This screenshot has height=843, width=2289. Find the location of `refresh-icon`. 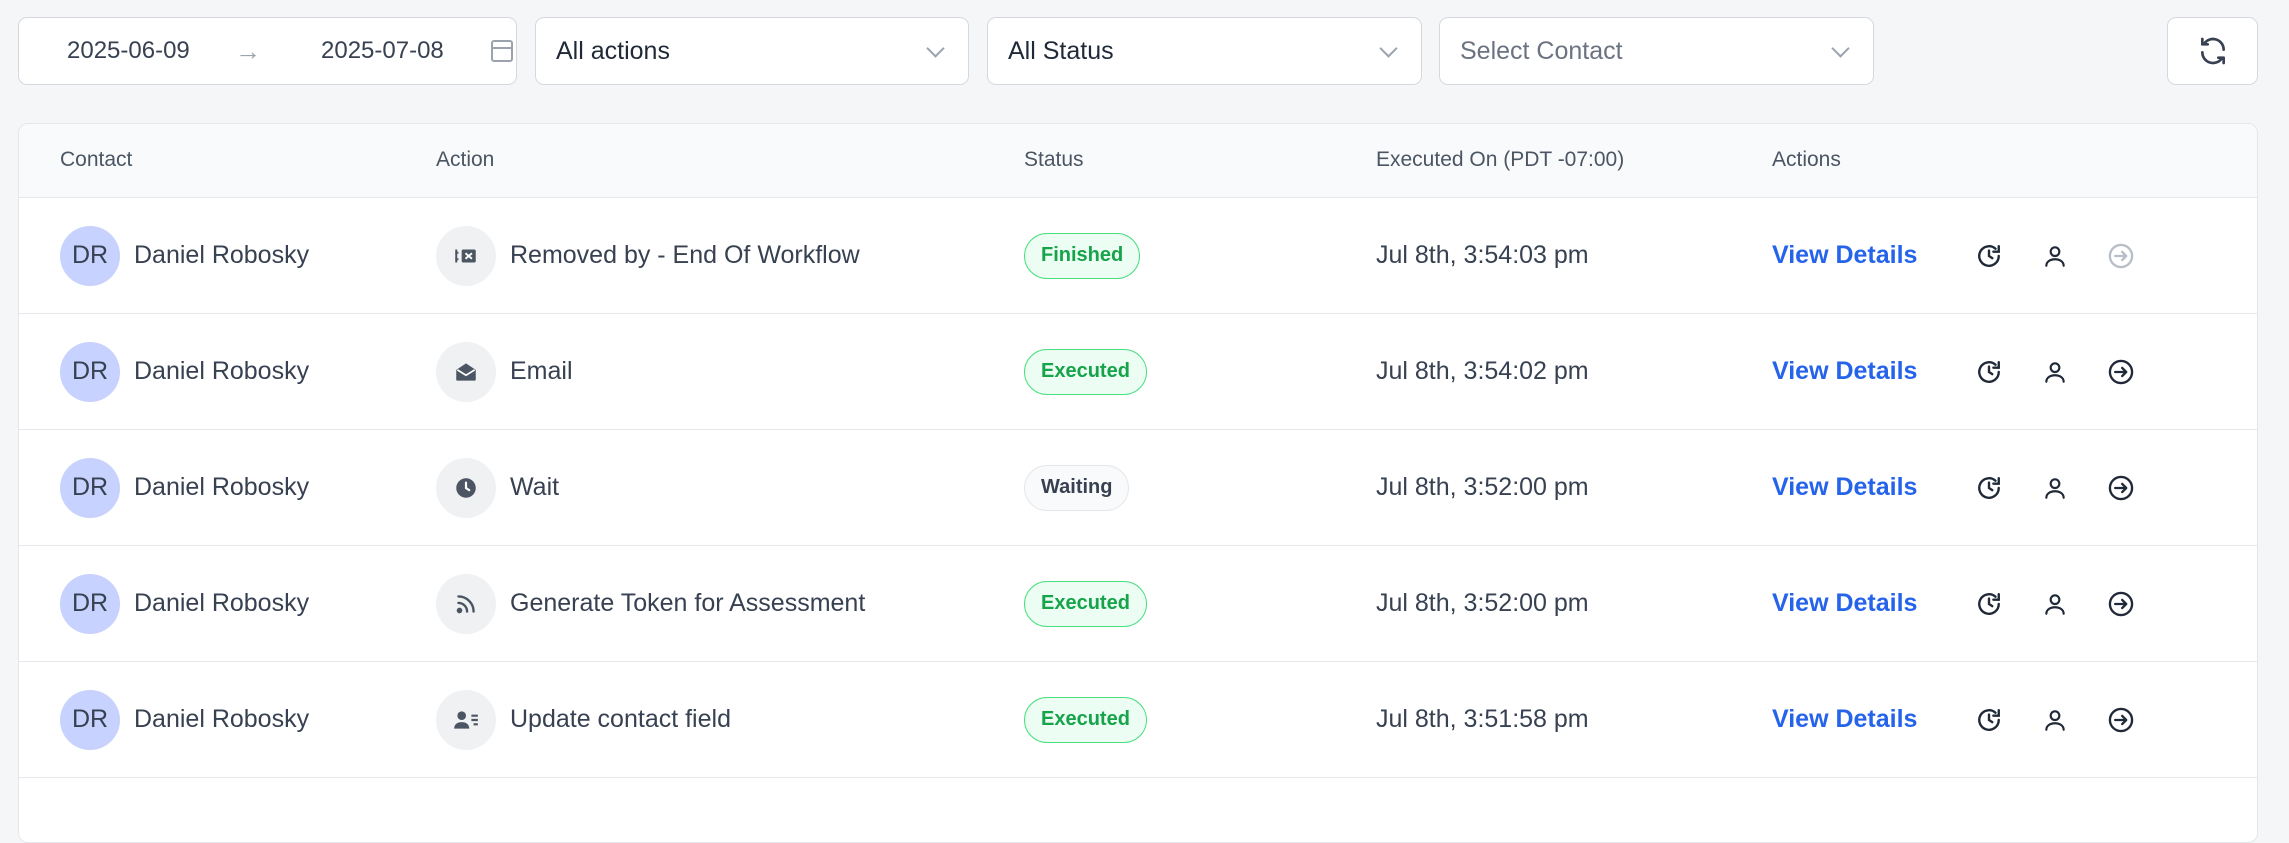

refresh-icon is located at coordinates (2212, 51).